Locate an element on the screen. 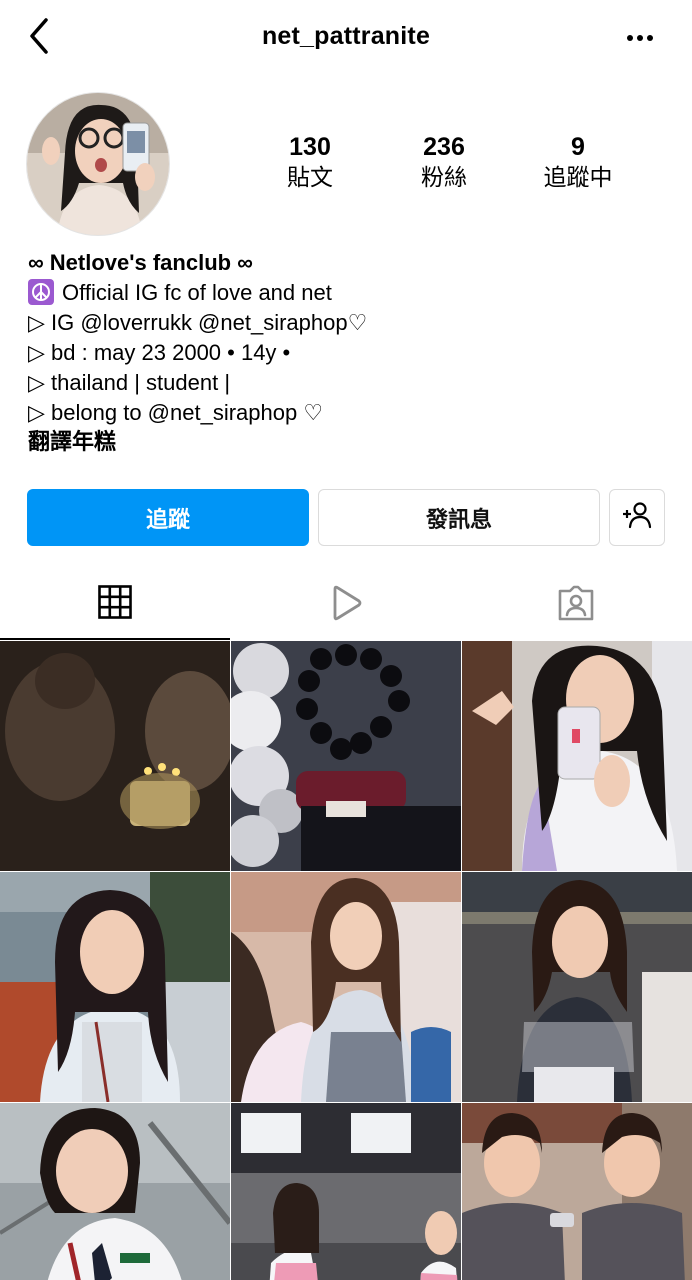  following-label: 追蹤中 is located at coordinates (578, 178).